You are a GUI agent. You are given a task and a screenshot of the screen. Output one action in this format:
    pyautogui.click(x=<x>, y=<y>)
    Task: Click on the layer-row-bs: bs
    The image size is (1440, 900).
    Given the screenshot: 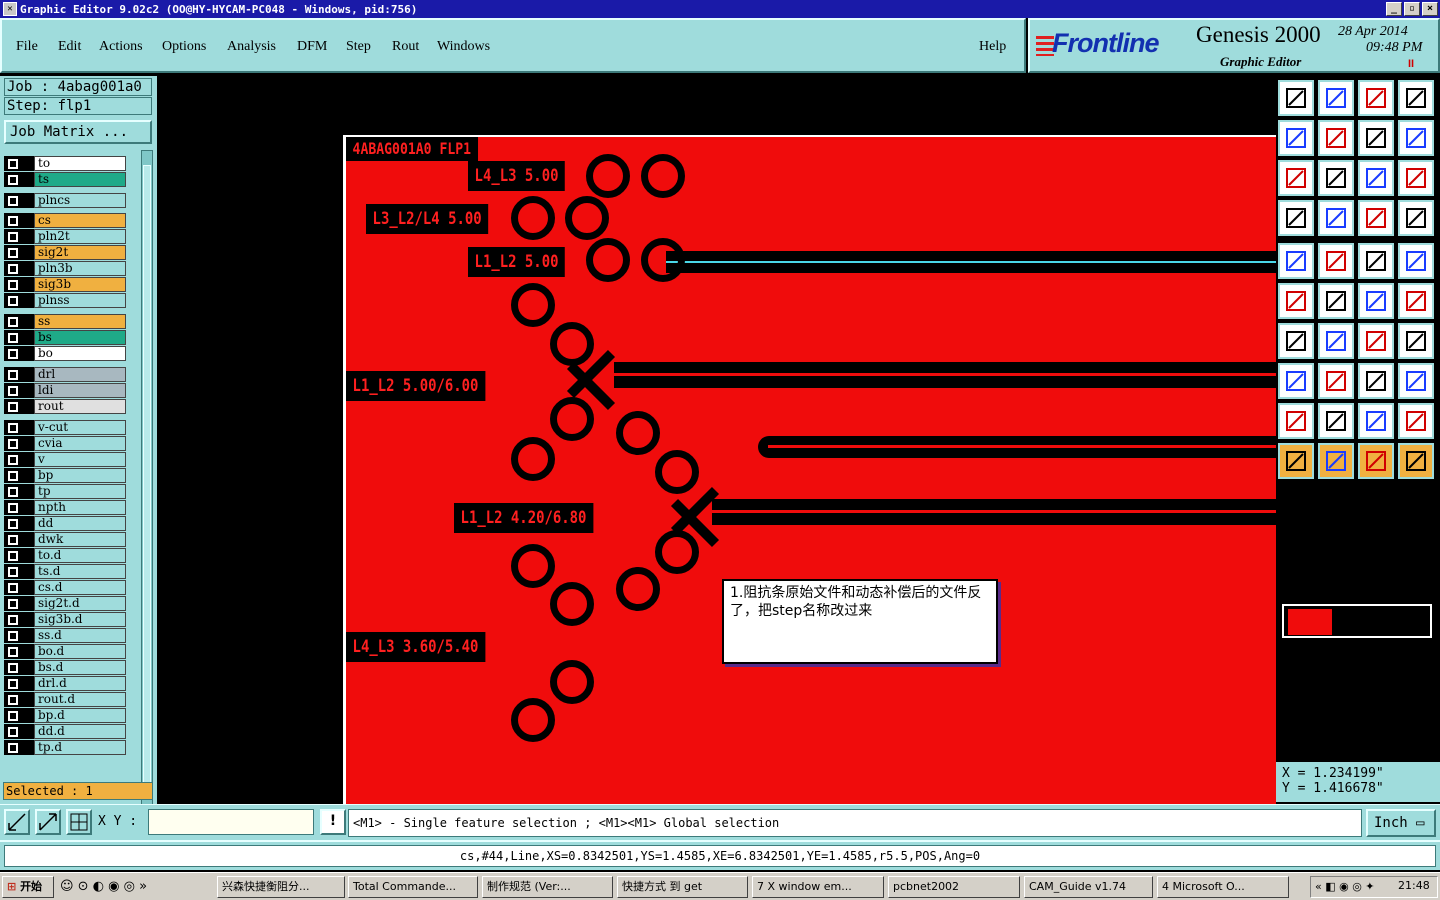 What is the action you would take?
    pyautogui.click(x=65, y=337)
    